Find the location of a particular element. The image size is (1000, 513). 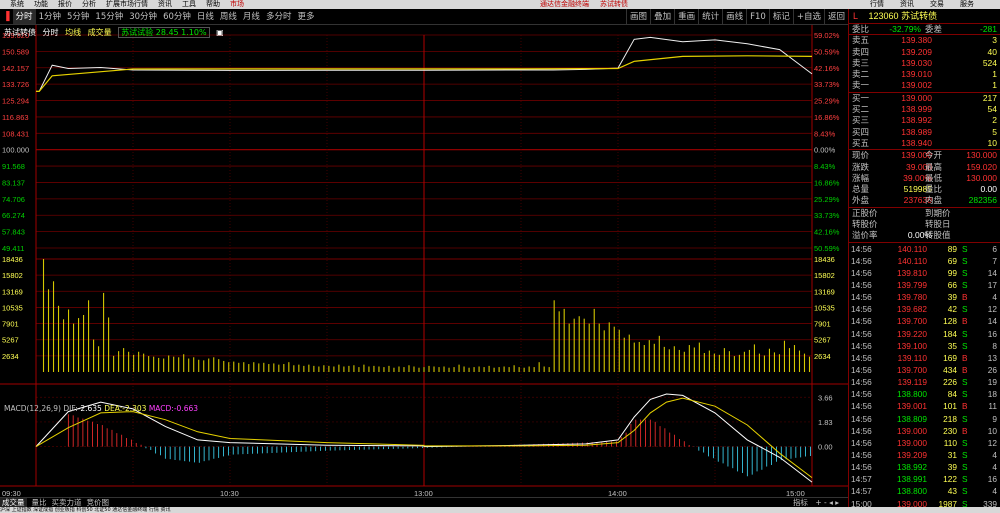

tab-volume: 成交量 is located at coordinates (13, 502).